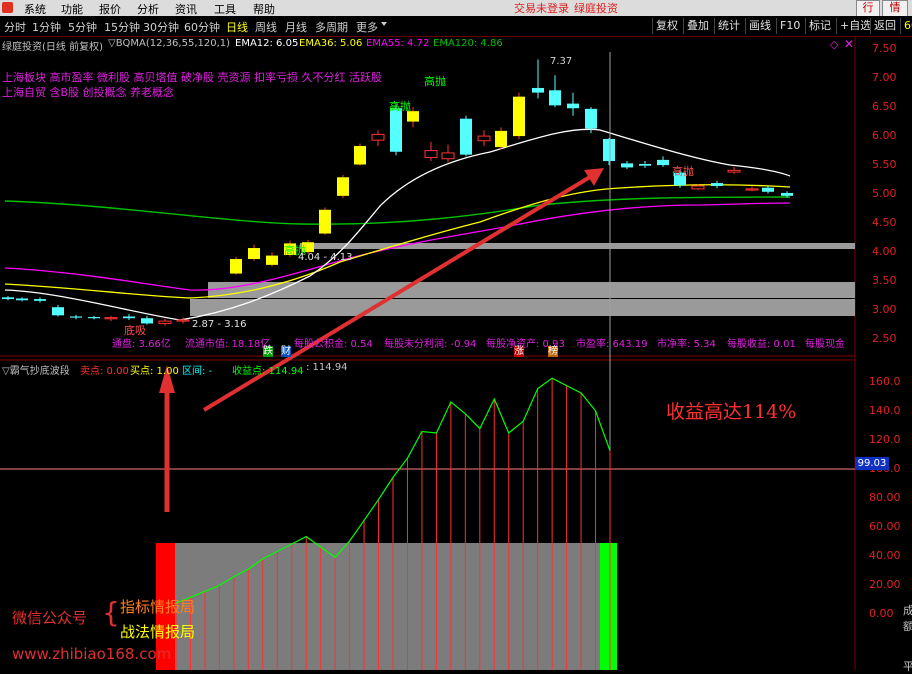 This screenshot has height=674, width=912. Describe the element at coordinates (907, 626) in the screenshot. I see `edge-label: 额` at that location.